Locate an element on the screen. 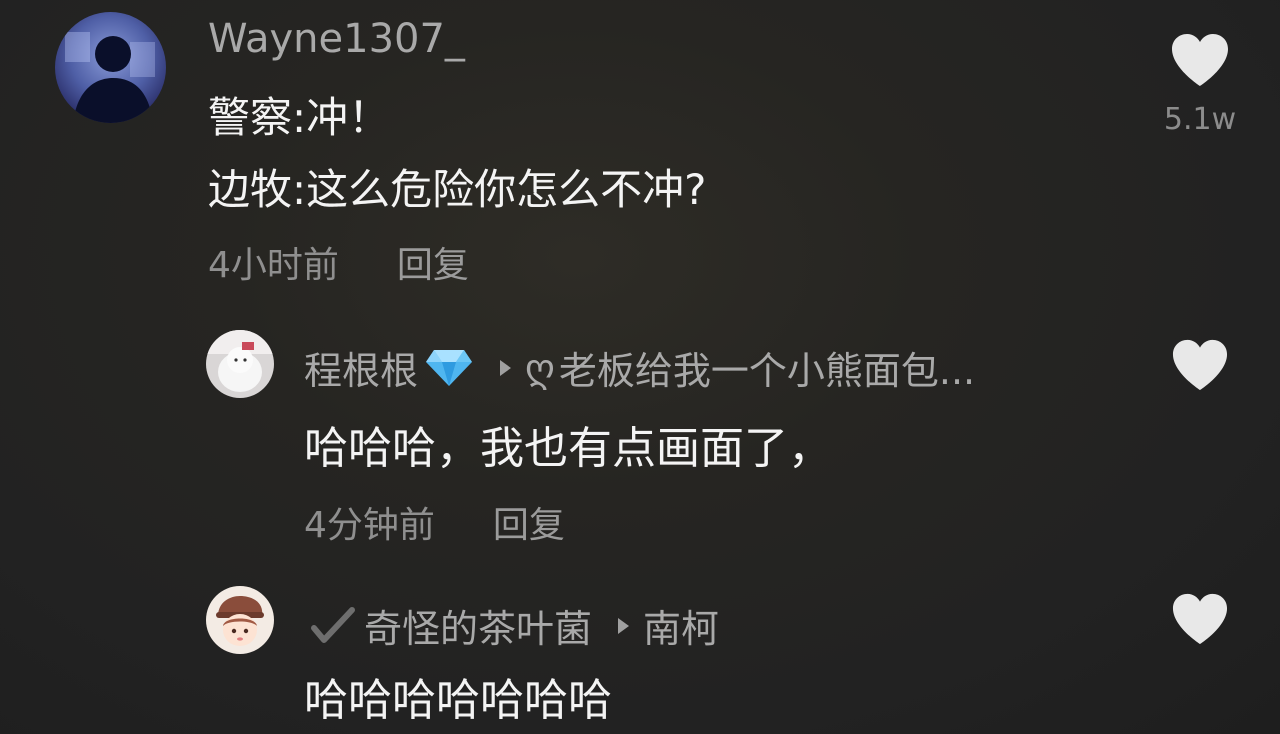  username-label: Wayne1307_ is located at coordinates (336, 39).